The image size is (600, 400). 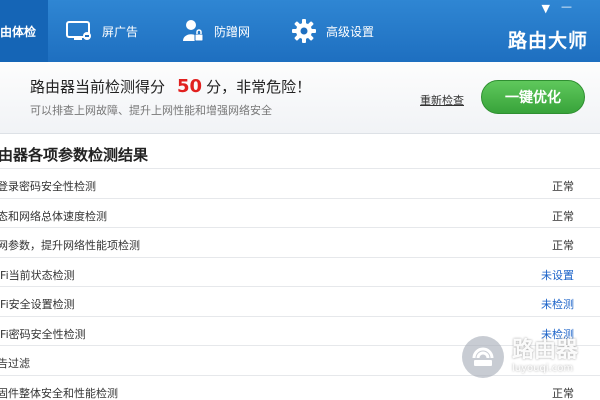 I want to click on tab-router-checkup-label: 由体检, so click(x=18, y=31).